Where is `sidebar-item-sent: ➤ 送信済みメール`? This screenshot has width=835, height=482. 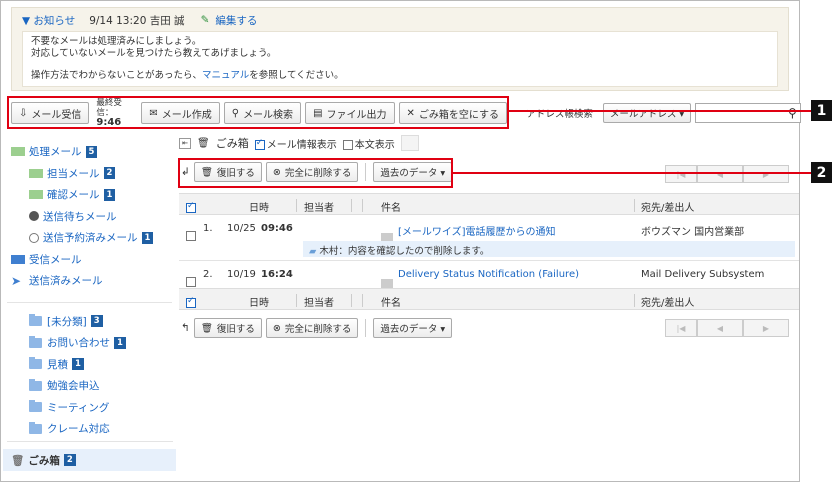 sidebar-item-sent: ➤ 送信済みメール is located at coordinates (89, 281).